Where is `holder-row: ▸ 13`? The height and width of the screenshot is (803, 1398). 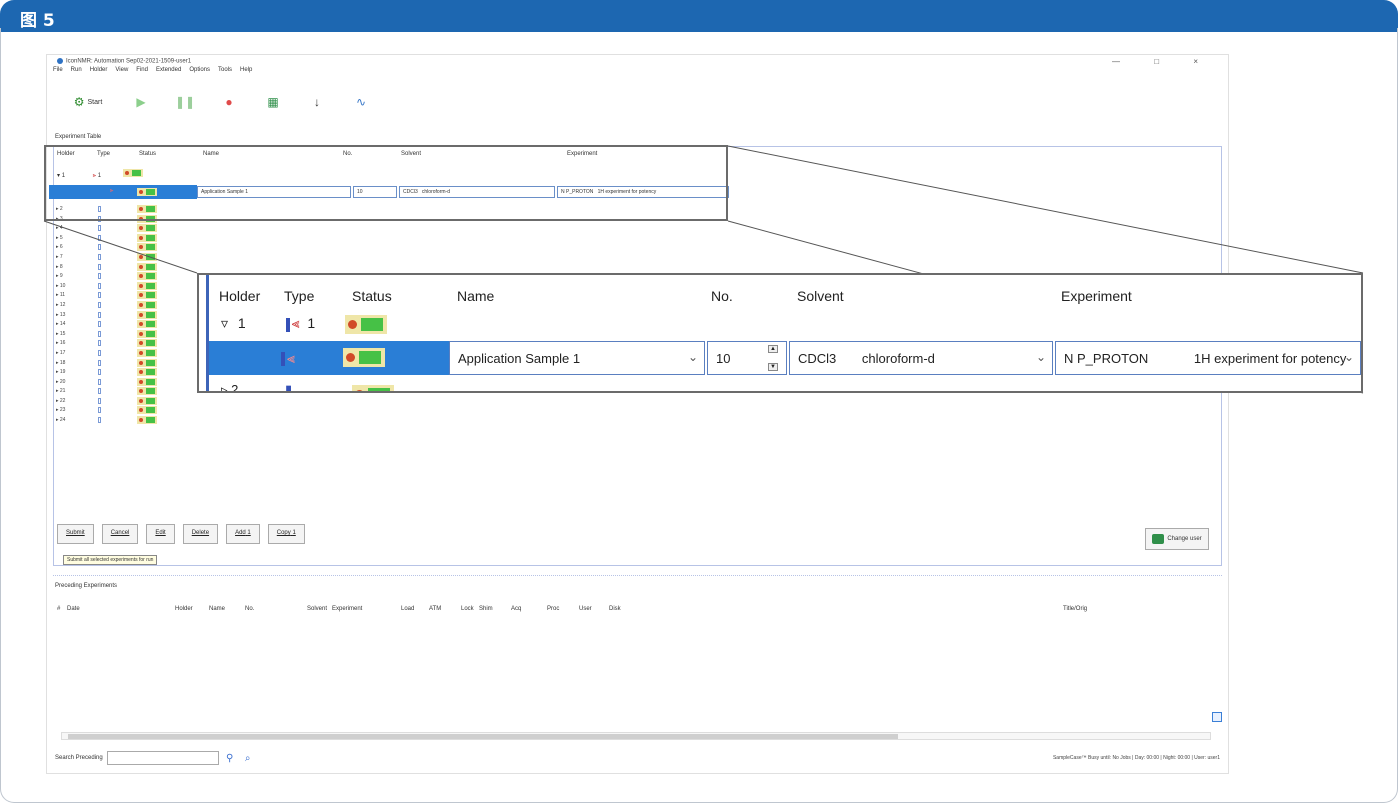 holder-row: ▸ 13 is located at coordinates (116, 315).